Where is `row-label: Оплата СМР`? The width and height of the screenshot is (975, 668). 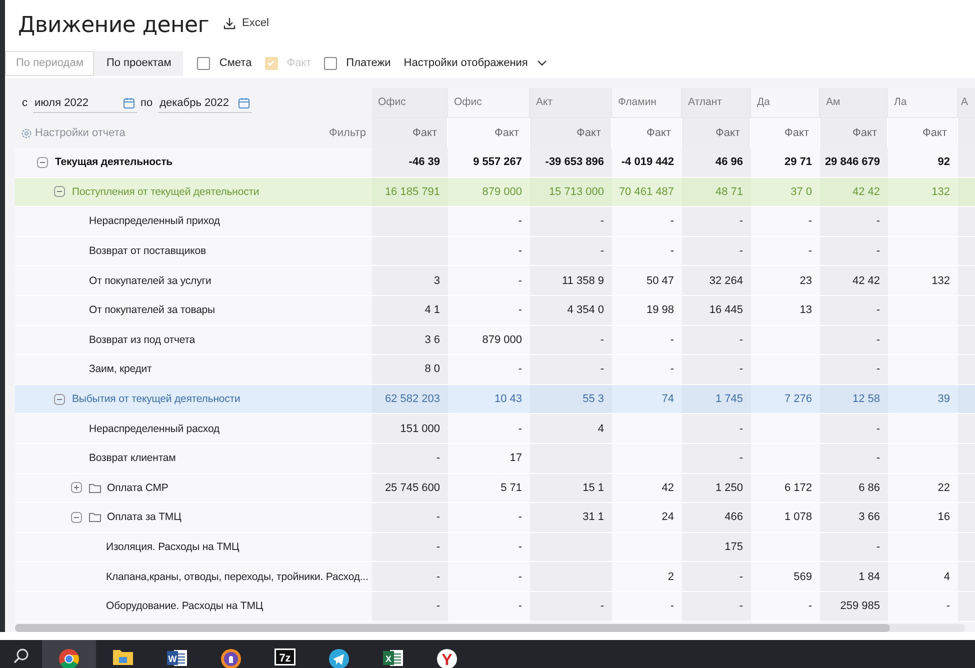
row-label: Оплата СМР is located at coordinates (137, 488).